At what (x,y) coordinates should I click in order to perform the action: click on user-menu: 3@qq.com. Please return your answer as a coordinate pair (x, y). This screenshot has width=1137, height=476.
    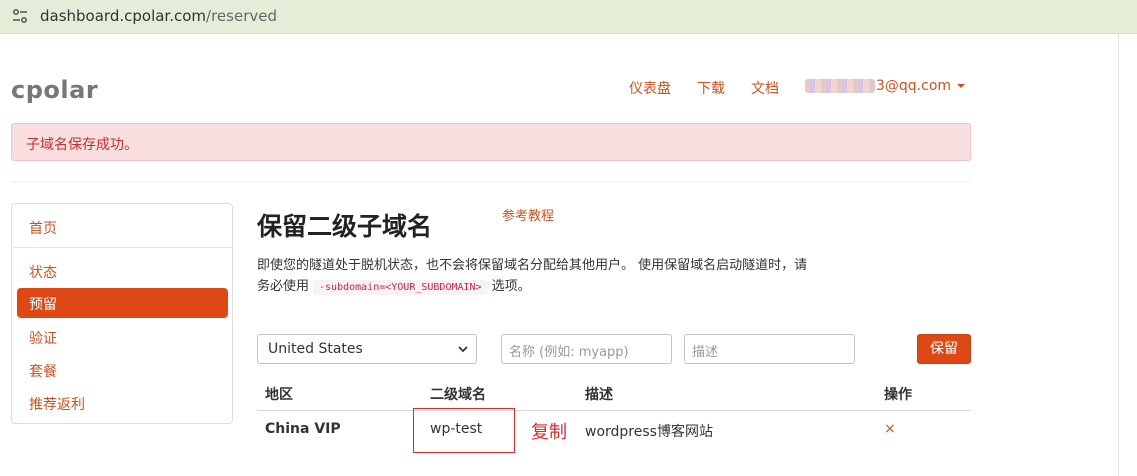
    Looking at the image, I should click on (885, 86).